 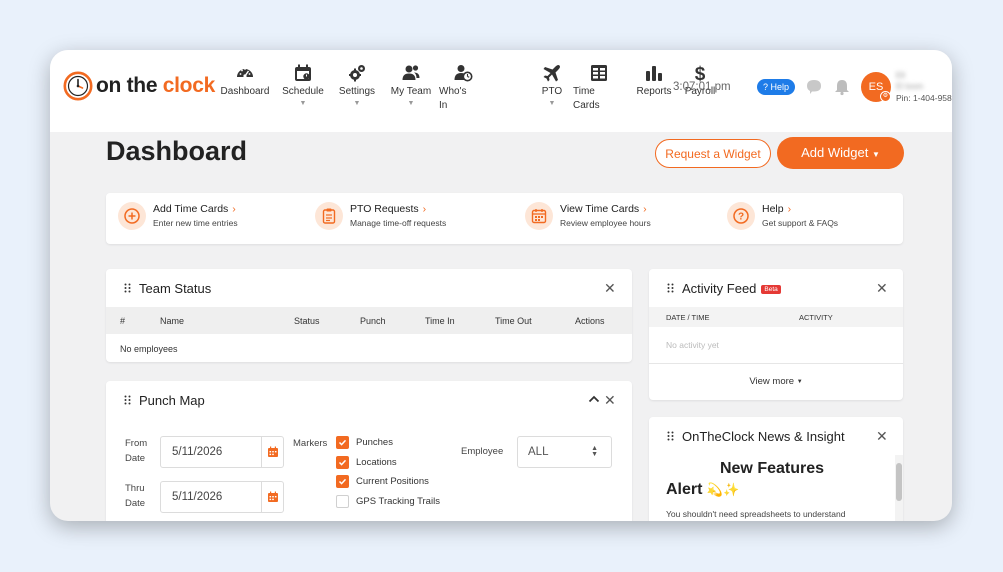 What do you see at coordinates (703, 489) in the screenshot?
I see `news-headline-line2: Alert 💫✨` at bounding box center [703, 489].